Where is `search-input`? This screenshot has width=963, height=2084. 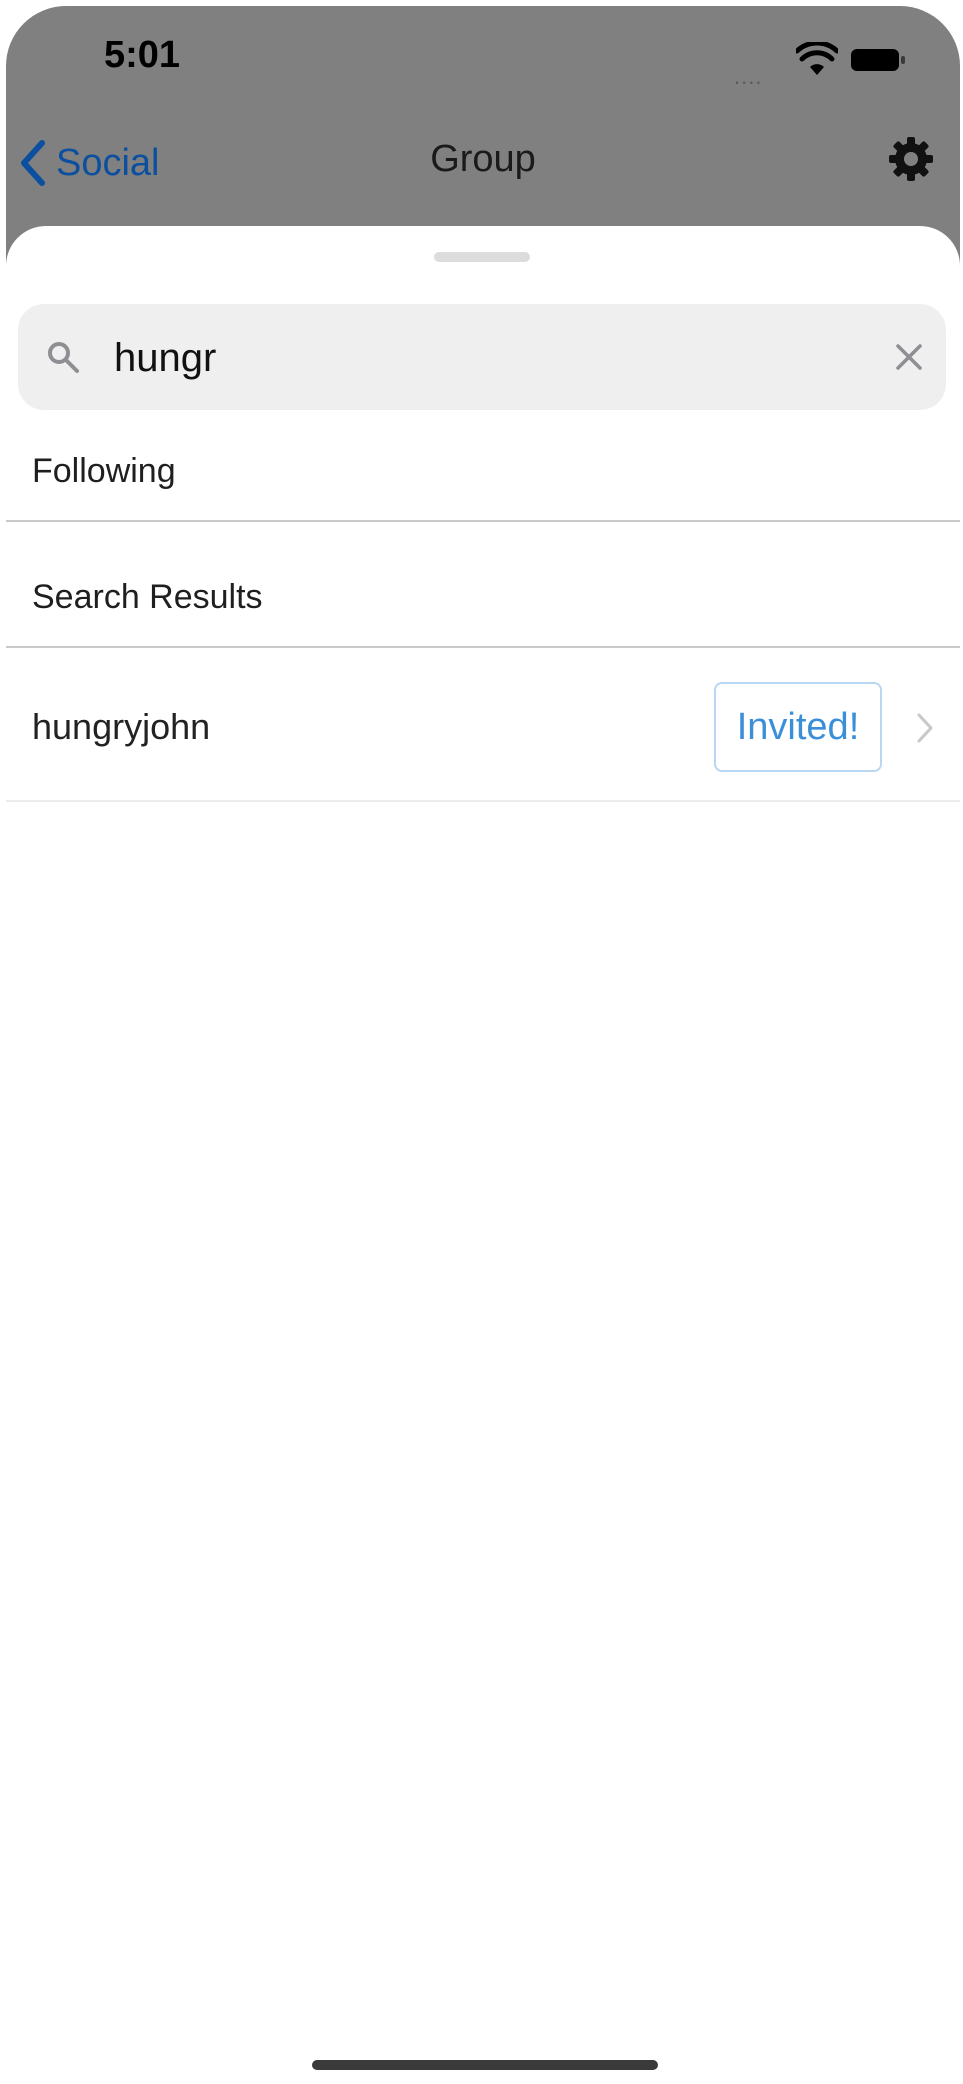
search-input is located at coordinates (484, 358).